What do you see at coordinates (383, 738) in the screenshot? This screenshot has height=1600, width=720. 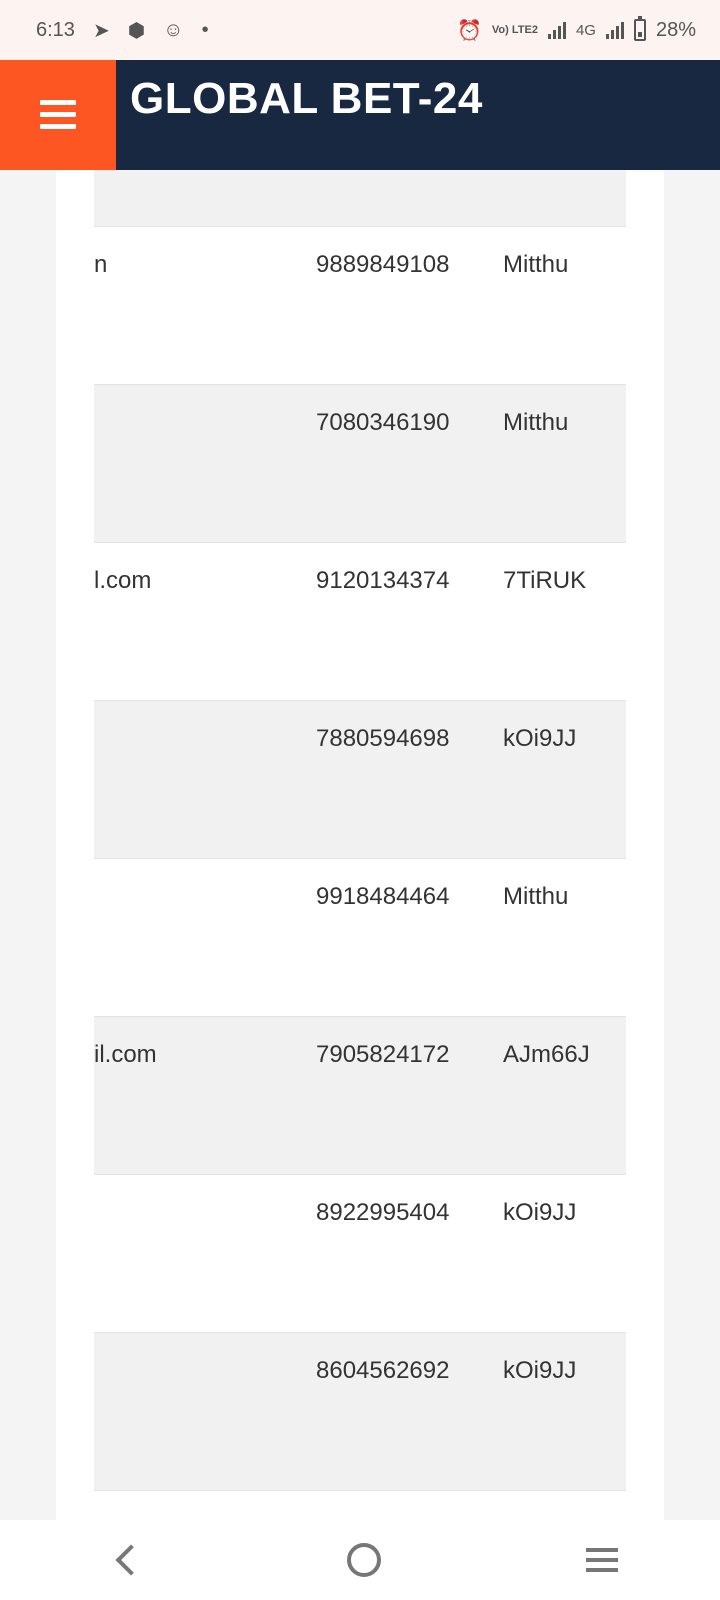 I see `phone-cell: 7880594698` at bounding box center [383, 738].